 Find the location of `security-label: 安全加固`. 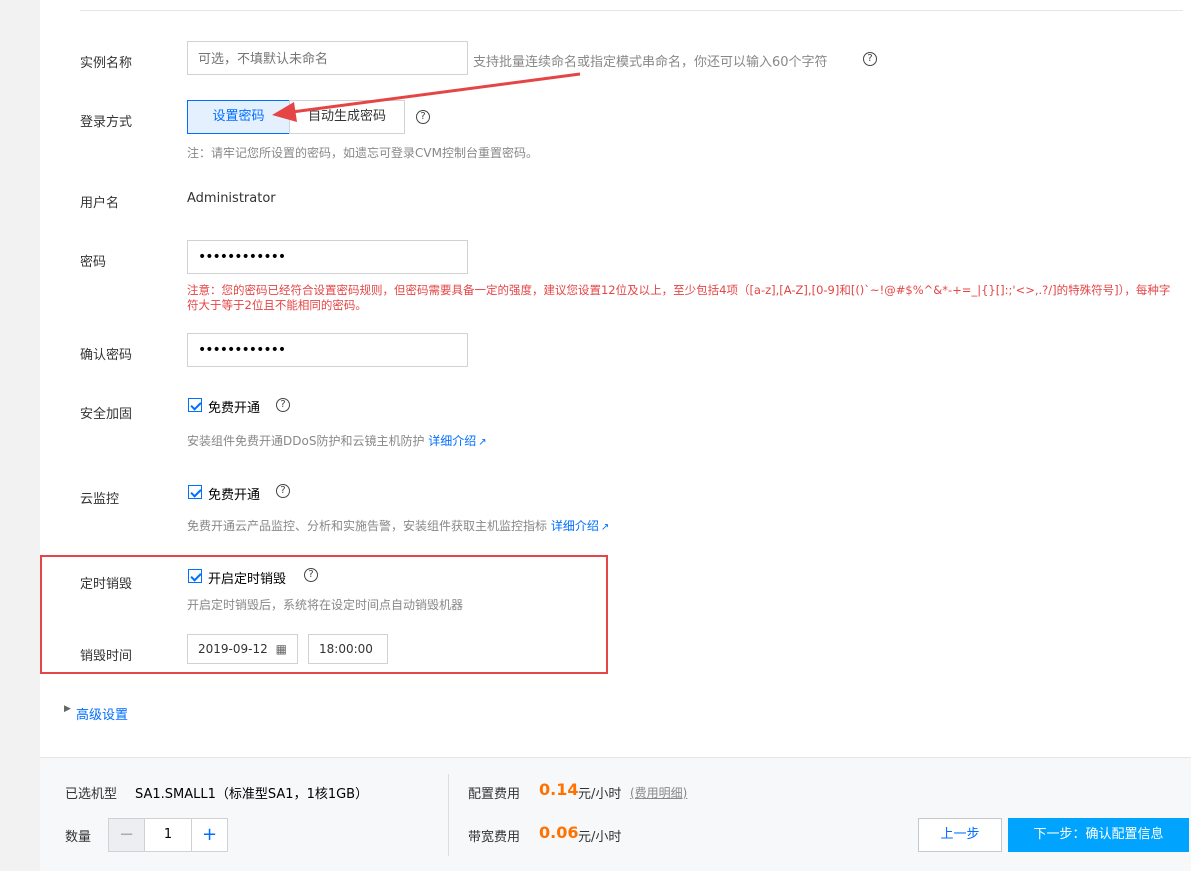

security-label: 安全加固 is located at coordinates (106, 414).